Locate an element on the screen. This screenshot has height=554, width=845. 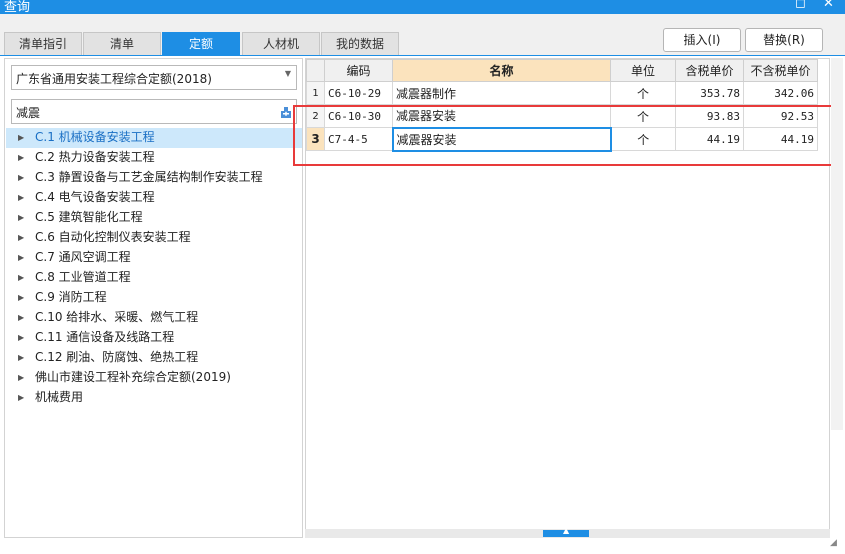
cell-code: C6-10-29 is located at coordinates (358, 93).